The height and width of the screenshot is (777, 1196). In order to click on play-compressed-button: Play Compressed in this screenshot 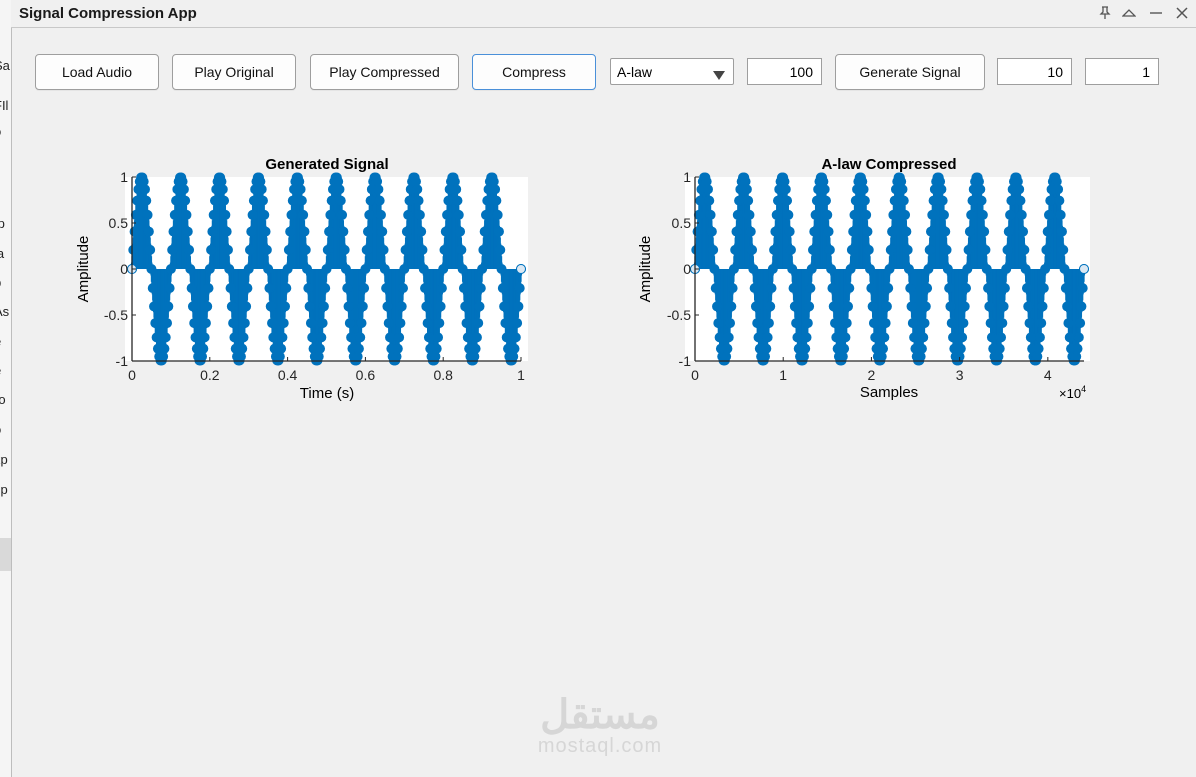, I will do `click(384, 72)`.